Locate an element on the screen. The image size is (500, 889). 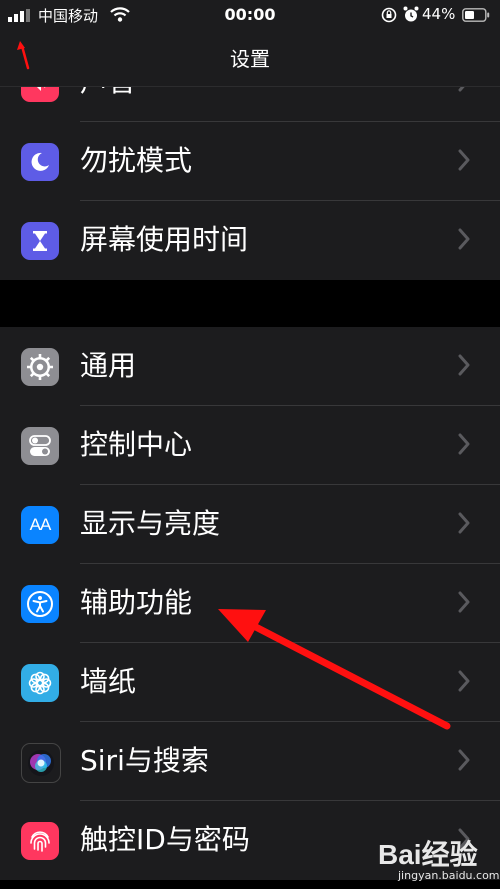
row-label: 控制中心 is located at coordinates (136, 444).